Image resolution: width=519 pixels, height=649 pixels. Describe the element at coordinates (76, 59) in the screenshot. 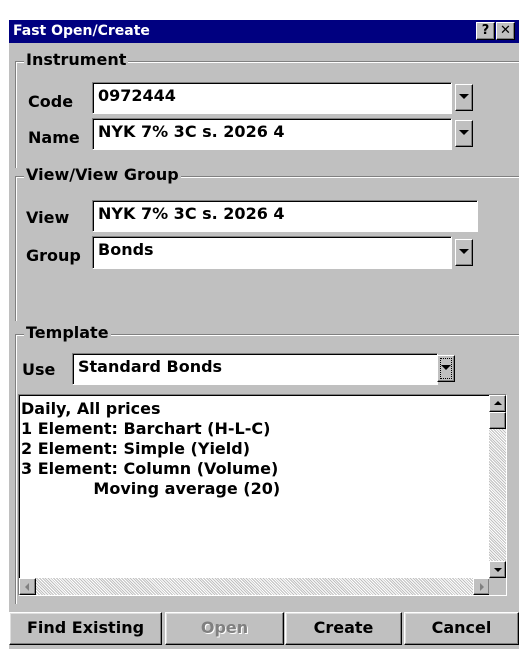

I see `instrument-group-label: Instrument` at that location.